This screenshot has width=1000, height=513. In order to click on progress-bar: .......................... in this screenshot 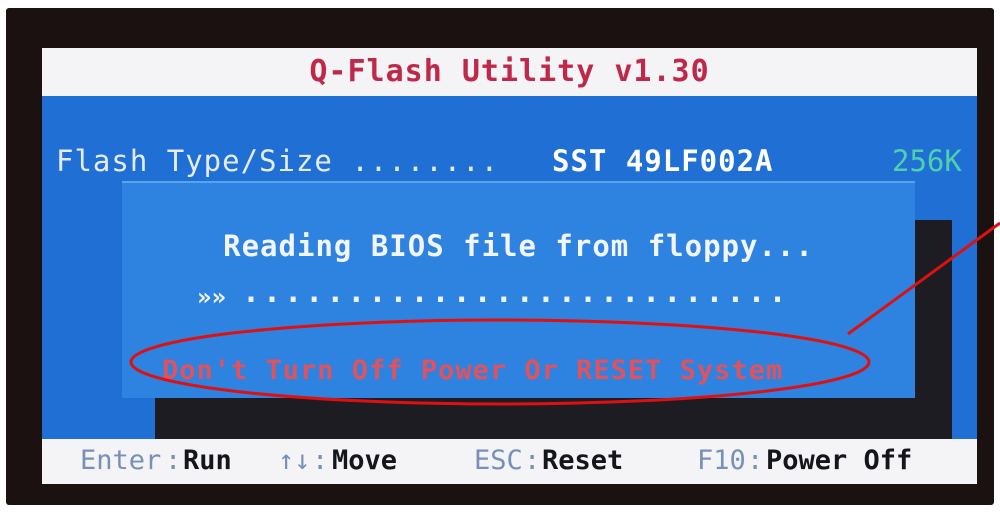, I will do `click(516, 292)`.